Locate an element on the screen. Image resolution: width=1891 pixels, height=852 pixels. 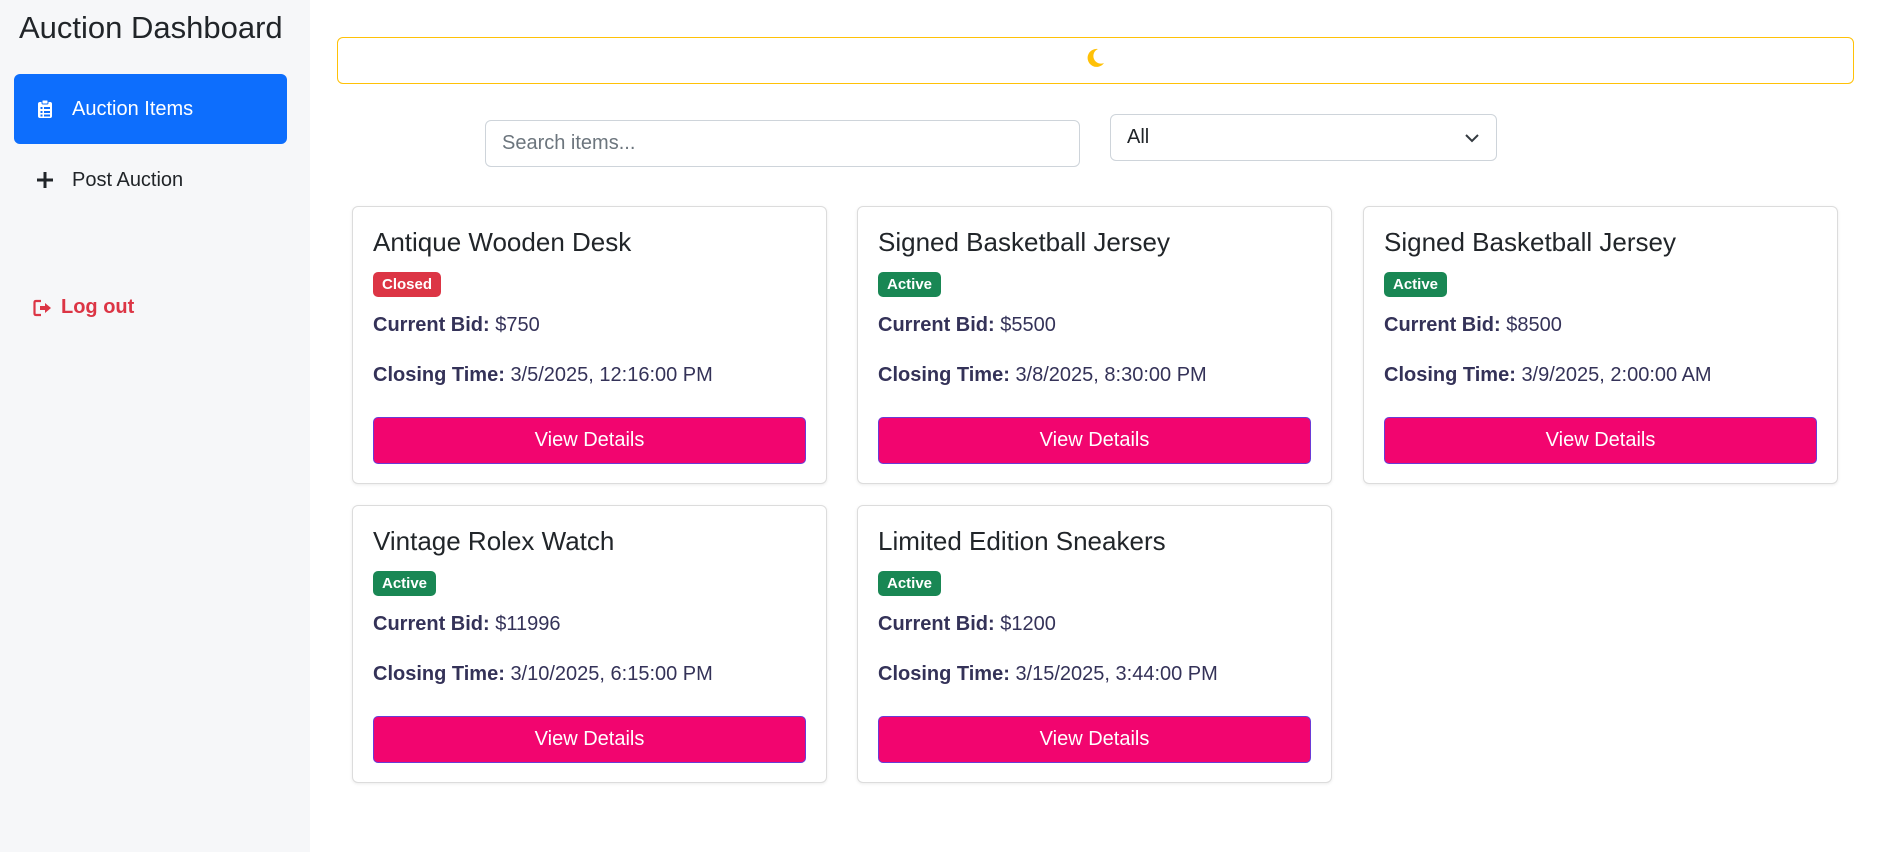
closing-time: Closing Time: 3/5/2025, 12:16:00 PM is located at coordinates (543, 375).